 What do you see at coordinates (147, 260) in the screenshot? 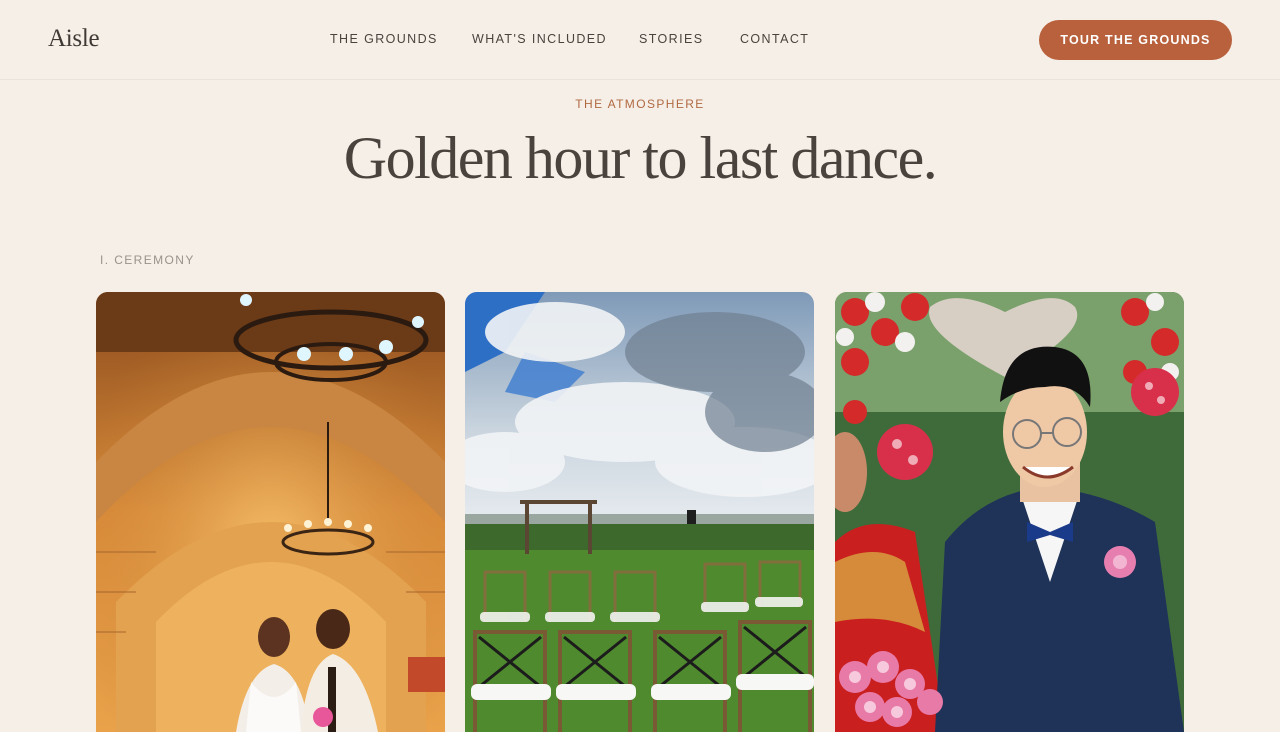
I see `ceremony-section-label: I. CEREMONY` at bounding box center [147, 260].